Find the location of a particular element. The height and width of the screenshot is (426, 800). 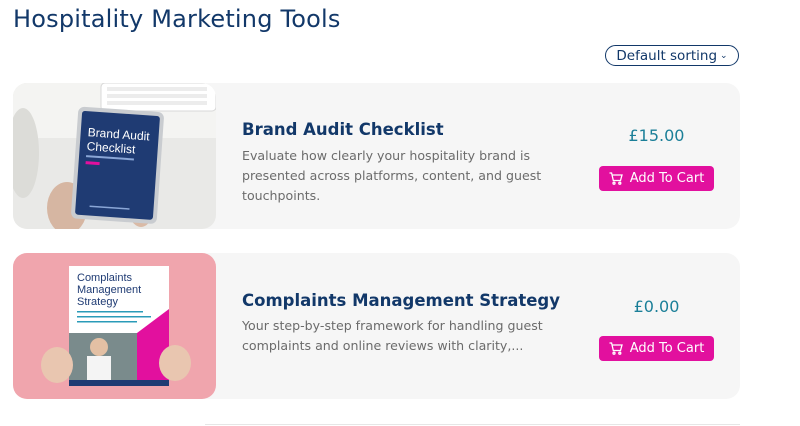

cover-title-line1: Complaints is located at coordinates (105, 278).